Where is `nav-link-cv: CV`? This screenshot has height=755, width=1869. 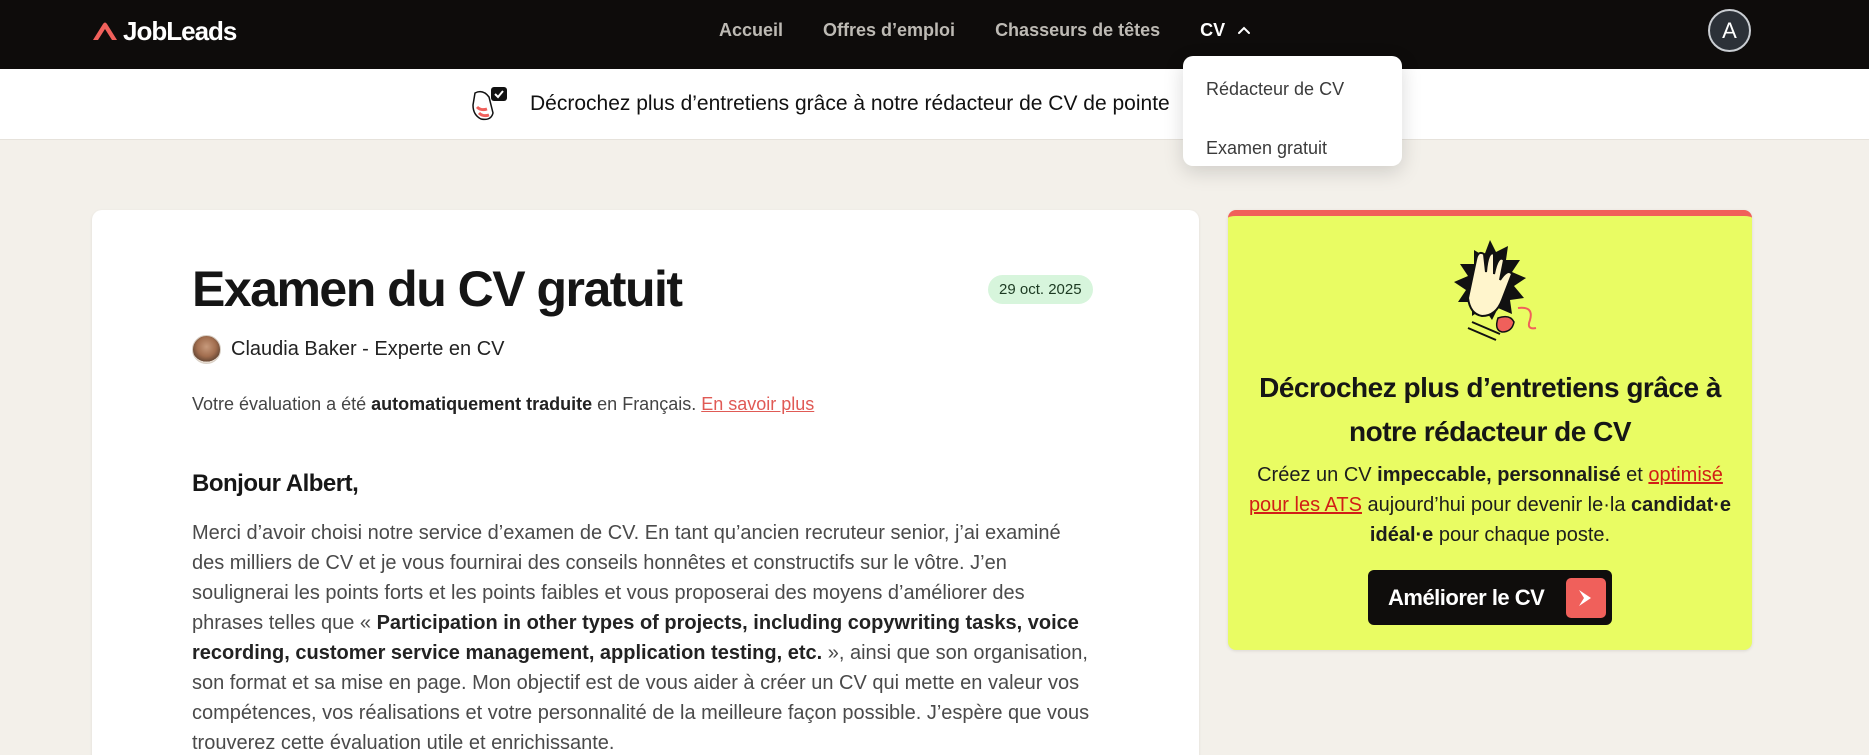 nav-link-cv: CV is located at coordinates (1225, 30).